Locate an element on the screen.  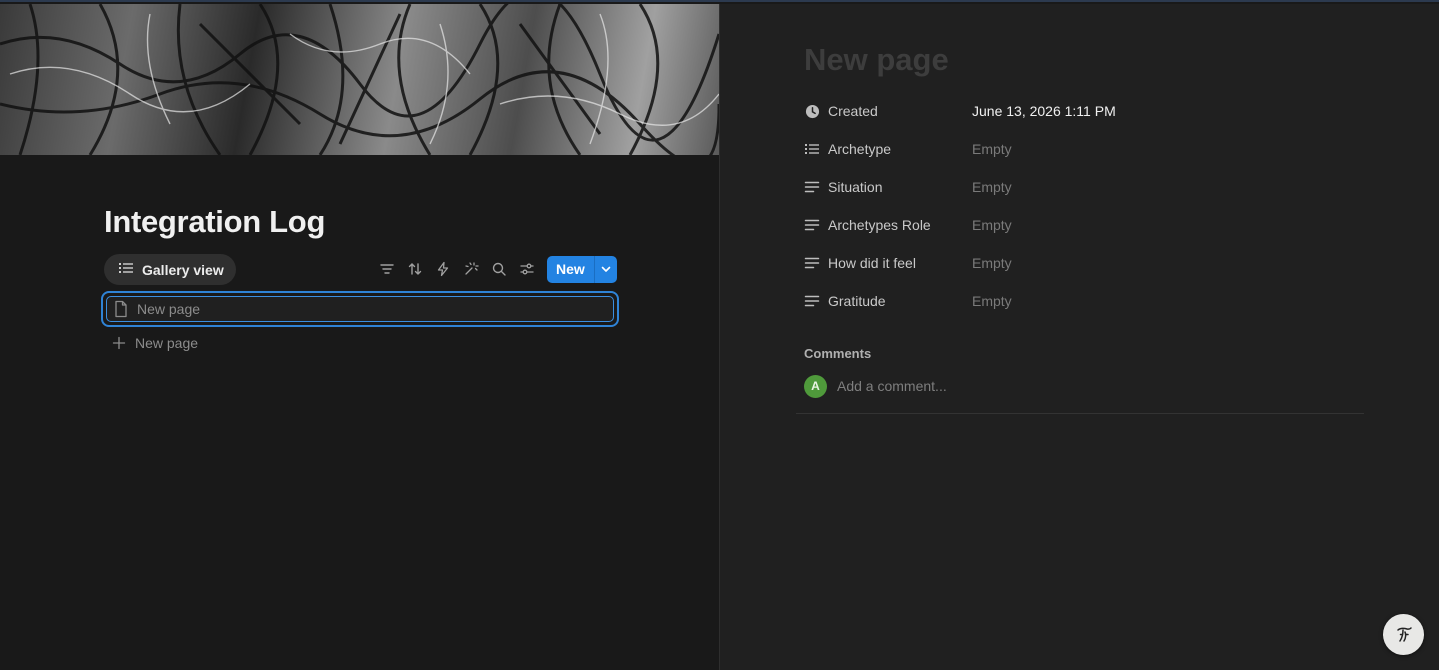
ai-button is located at coordinates (471, 269).